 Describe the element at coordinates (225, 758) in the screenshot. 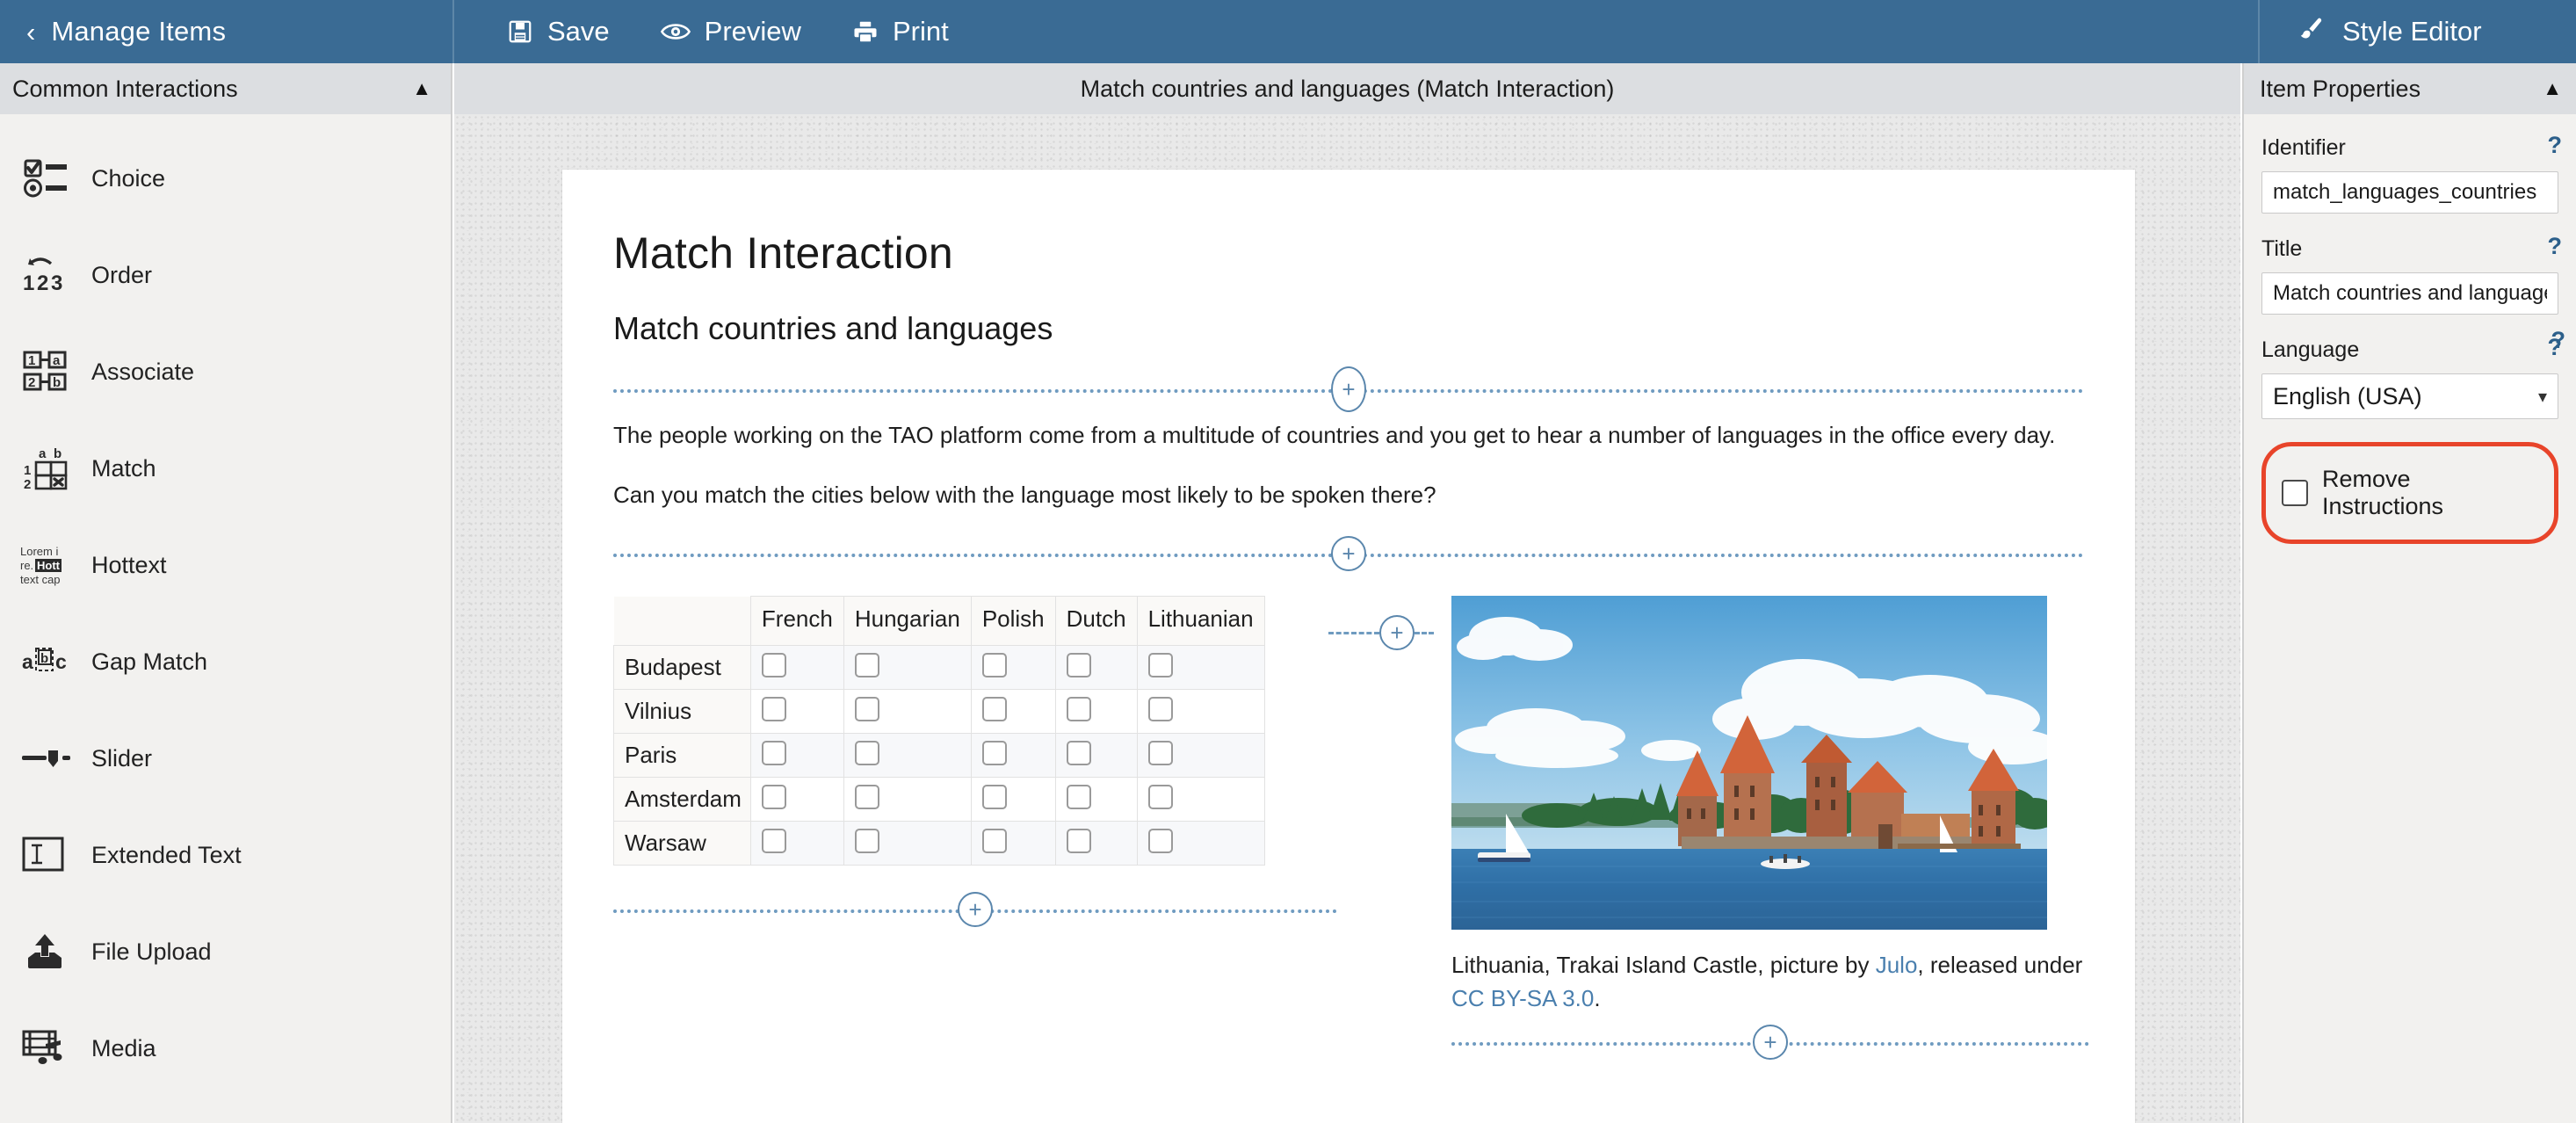

I see `sidebar-item-slider: Slider` at that location.